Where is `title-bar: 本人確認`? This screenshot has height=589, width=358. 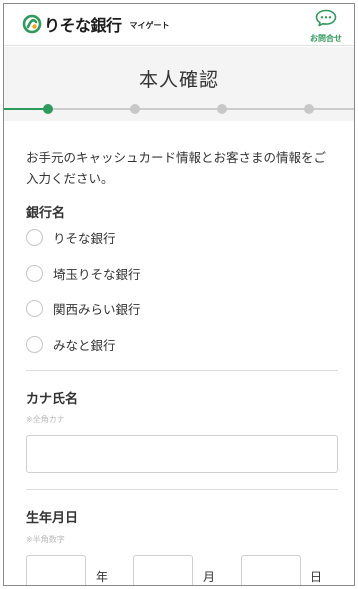 title-bar: 本人確認 is located at coordinates (179, 72).